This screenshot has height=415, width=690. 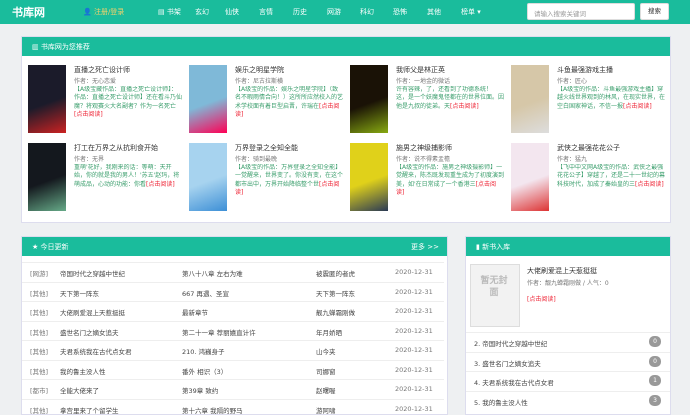 I want to click on nav-item-horror: 恐怖, so click(x=410, y=12).